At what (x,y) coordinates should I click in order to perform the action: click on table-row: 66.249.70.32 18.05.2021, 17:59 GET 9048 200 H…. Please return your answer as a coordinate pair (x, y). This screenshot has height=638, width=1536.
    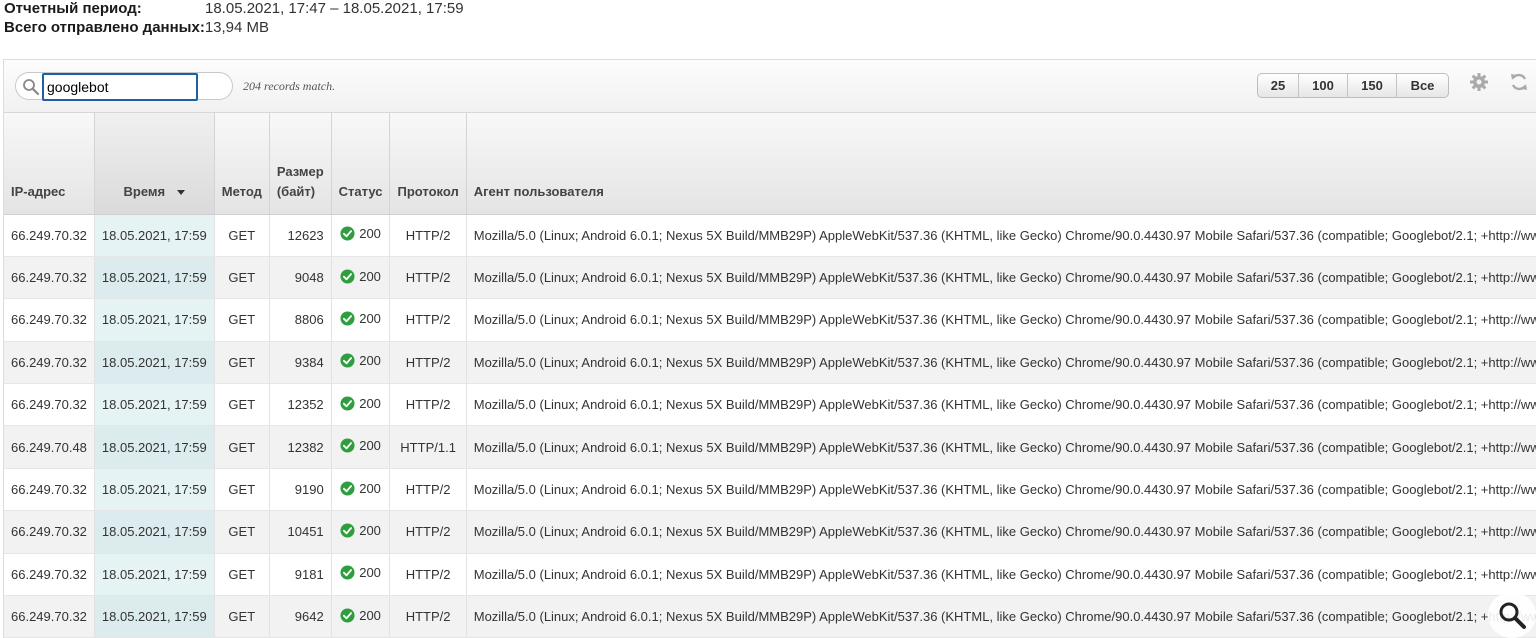
    Looking at the image, I should click on (770, 278).